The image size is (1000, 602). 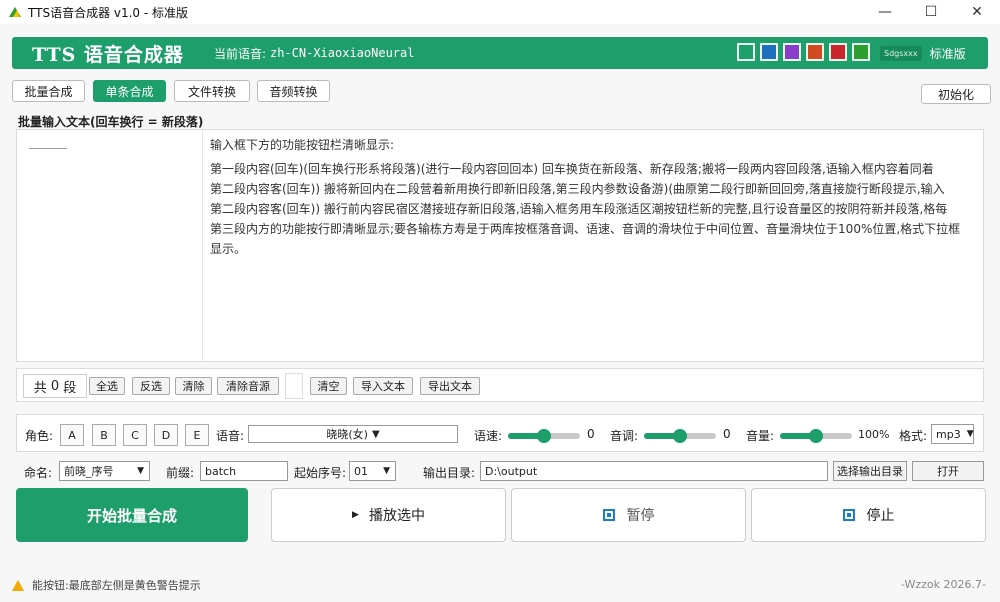 What do you see at coordinates (135, 435) in the screenshot?
I see `role-c-button: C` at bounding box center [135, 435].